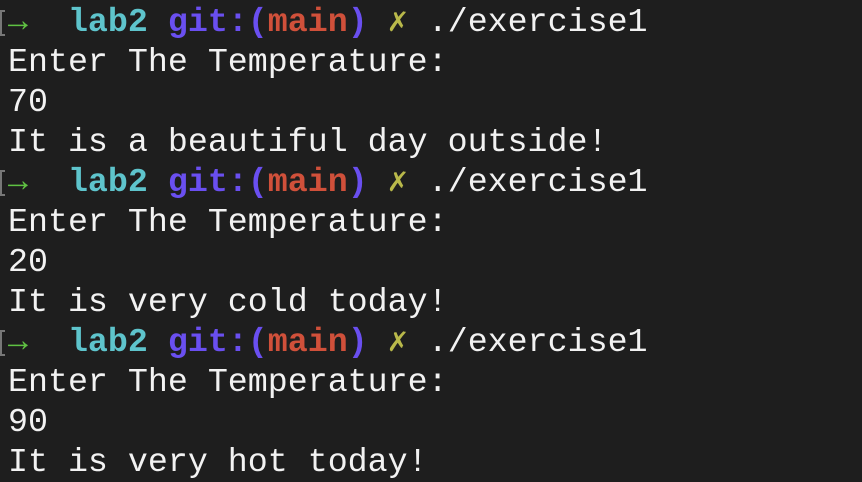 Image resolution: width=862 pixels, height=482 pixels. What do you see at coordinates (28, 102) in the screenshot?
I see `user-input: 70` at bounding box center [28, 102].